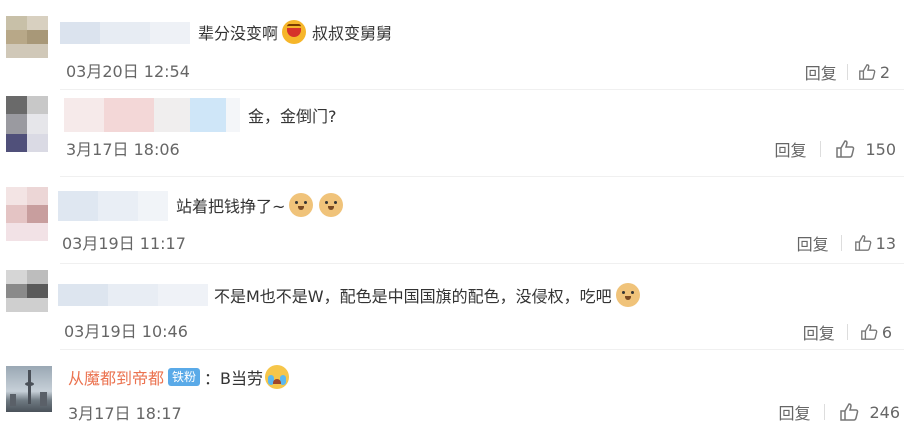 Image resolution: width=904 pixels, height=436 pixels. Describe the element at coordinates (126, 331) in the screenshot. I see `comment-time: 03月19日 10:46` at that location.